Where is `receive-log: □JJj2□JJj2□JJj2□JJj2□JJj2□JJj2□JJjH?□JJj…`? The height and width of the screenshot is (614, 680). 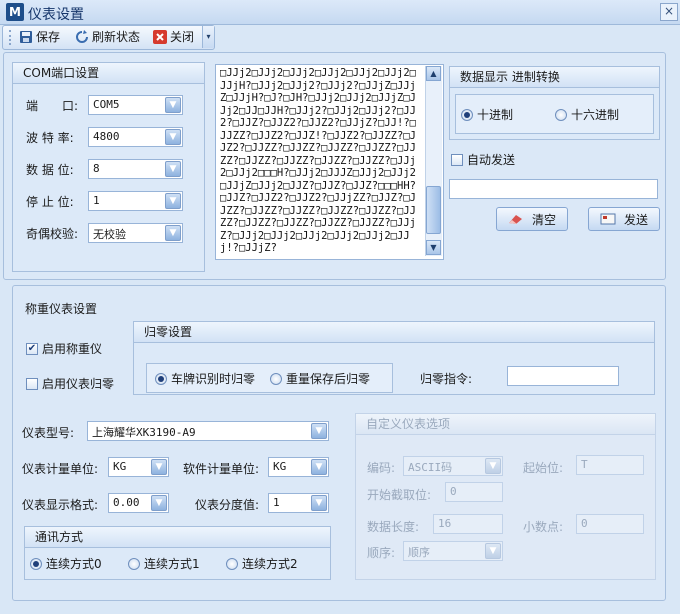 receive-log: □JJj2□JJj2□JJj2□JJj2□JJj2□JJj2□JJjH?□JJj… is located at coordinates (329, 162).